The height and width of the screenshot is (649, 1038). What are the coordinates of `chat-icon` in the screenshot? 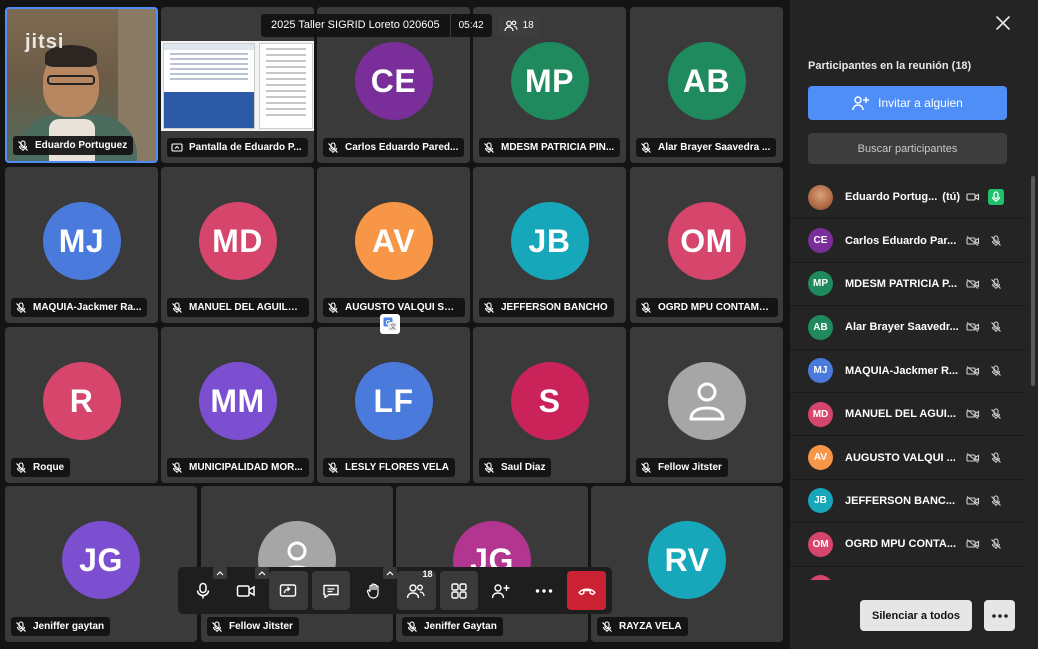 It's located at (331, 591).